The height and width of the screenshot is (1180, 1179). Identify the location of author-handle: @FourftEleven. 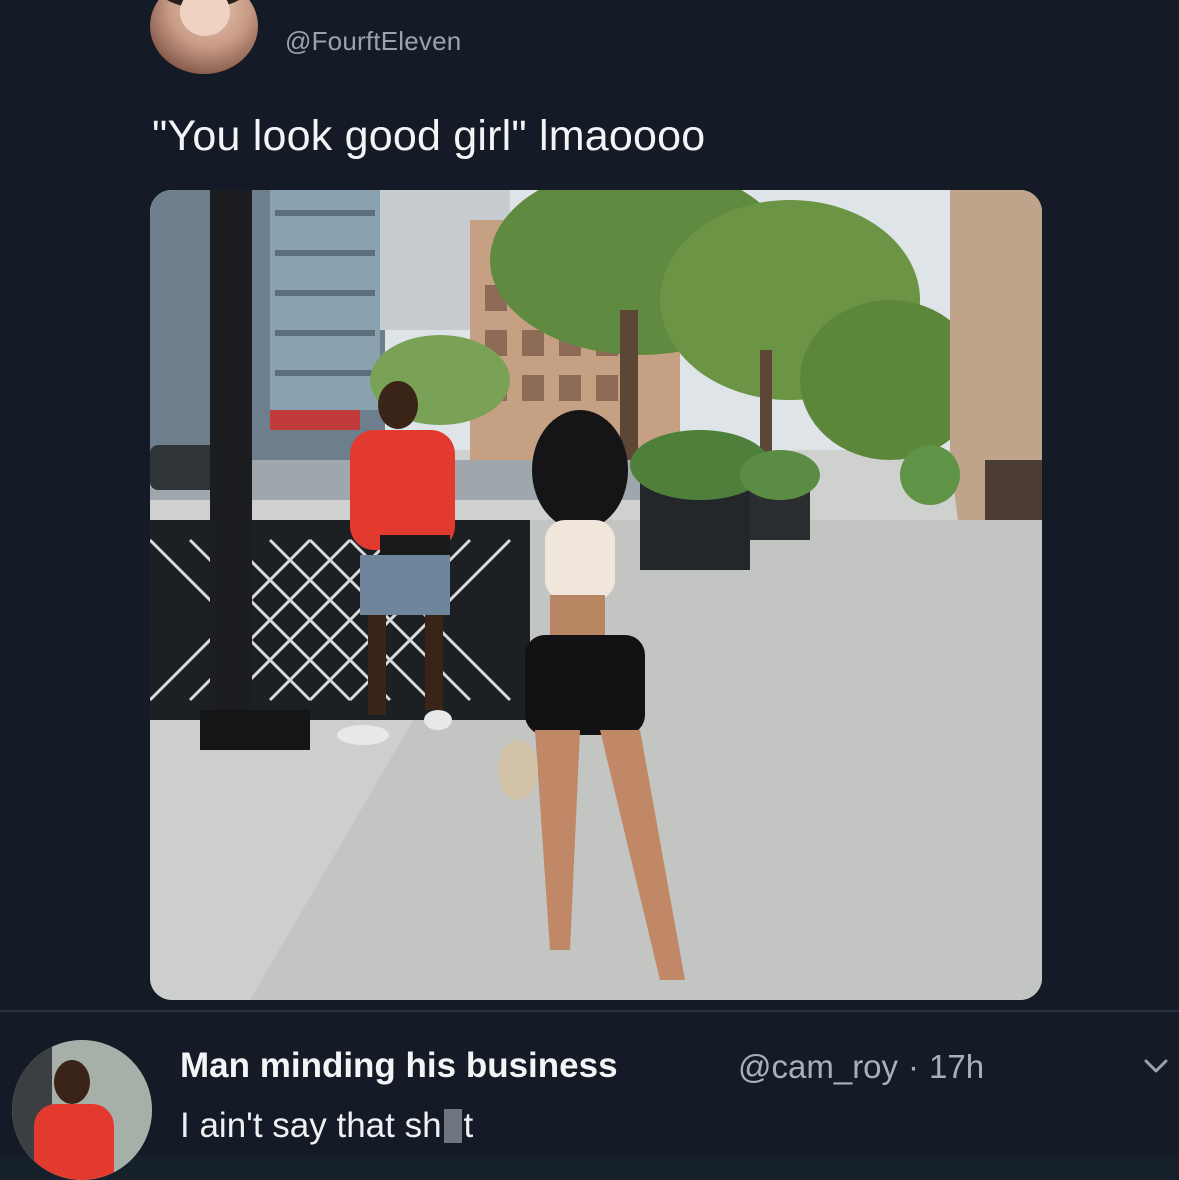
(373, 41).